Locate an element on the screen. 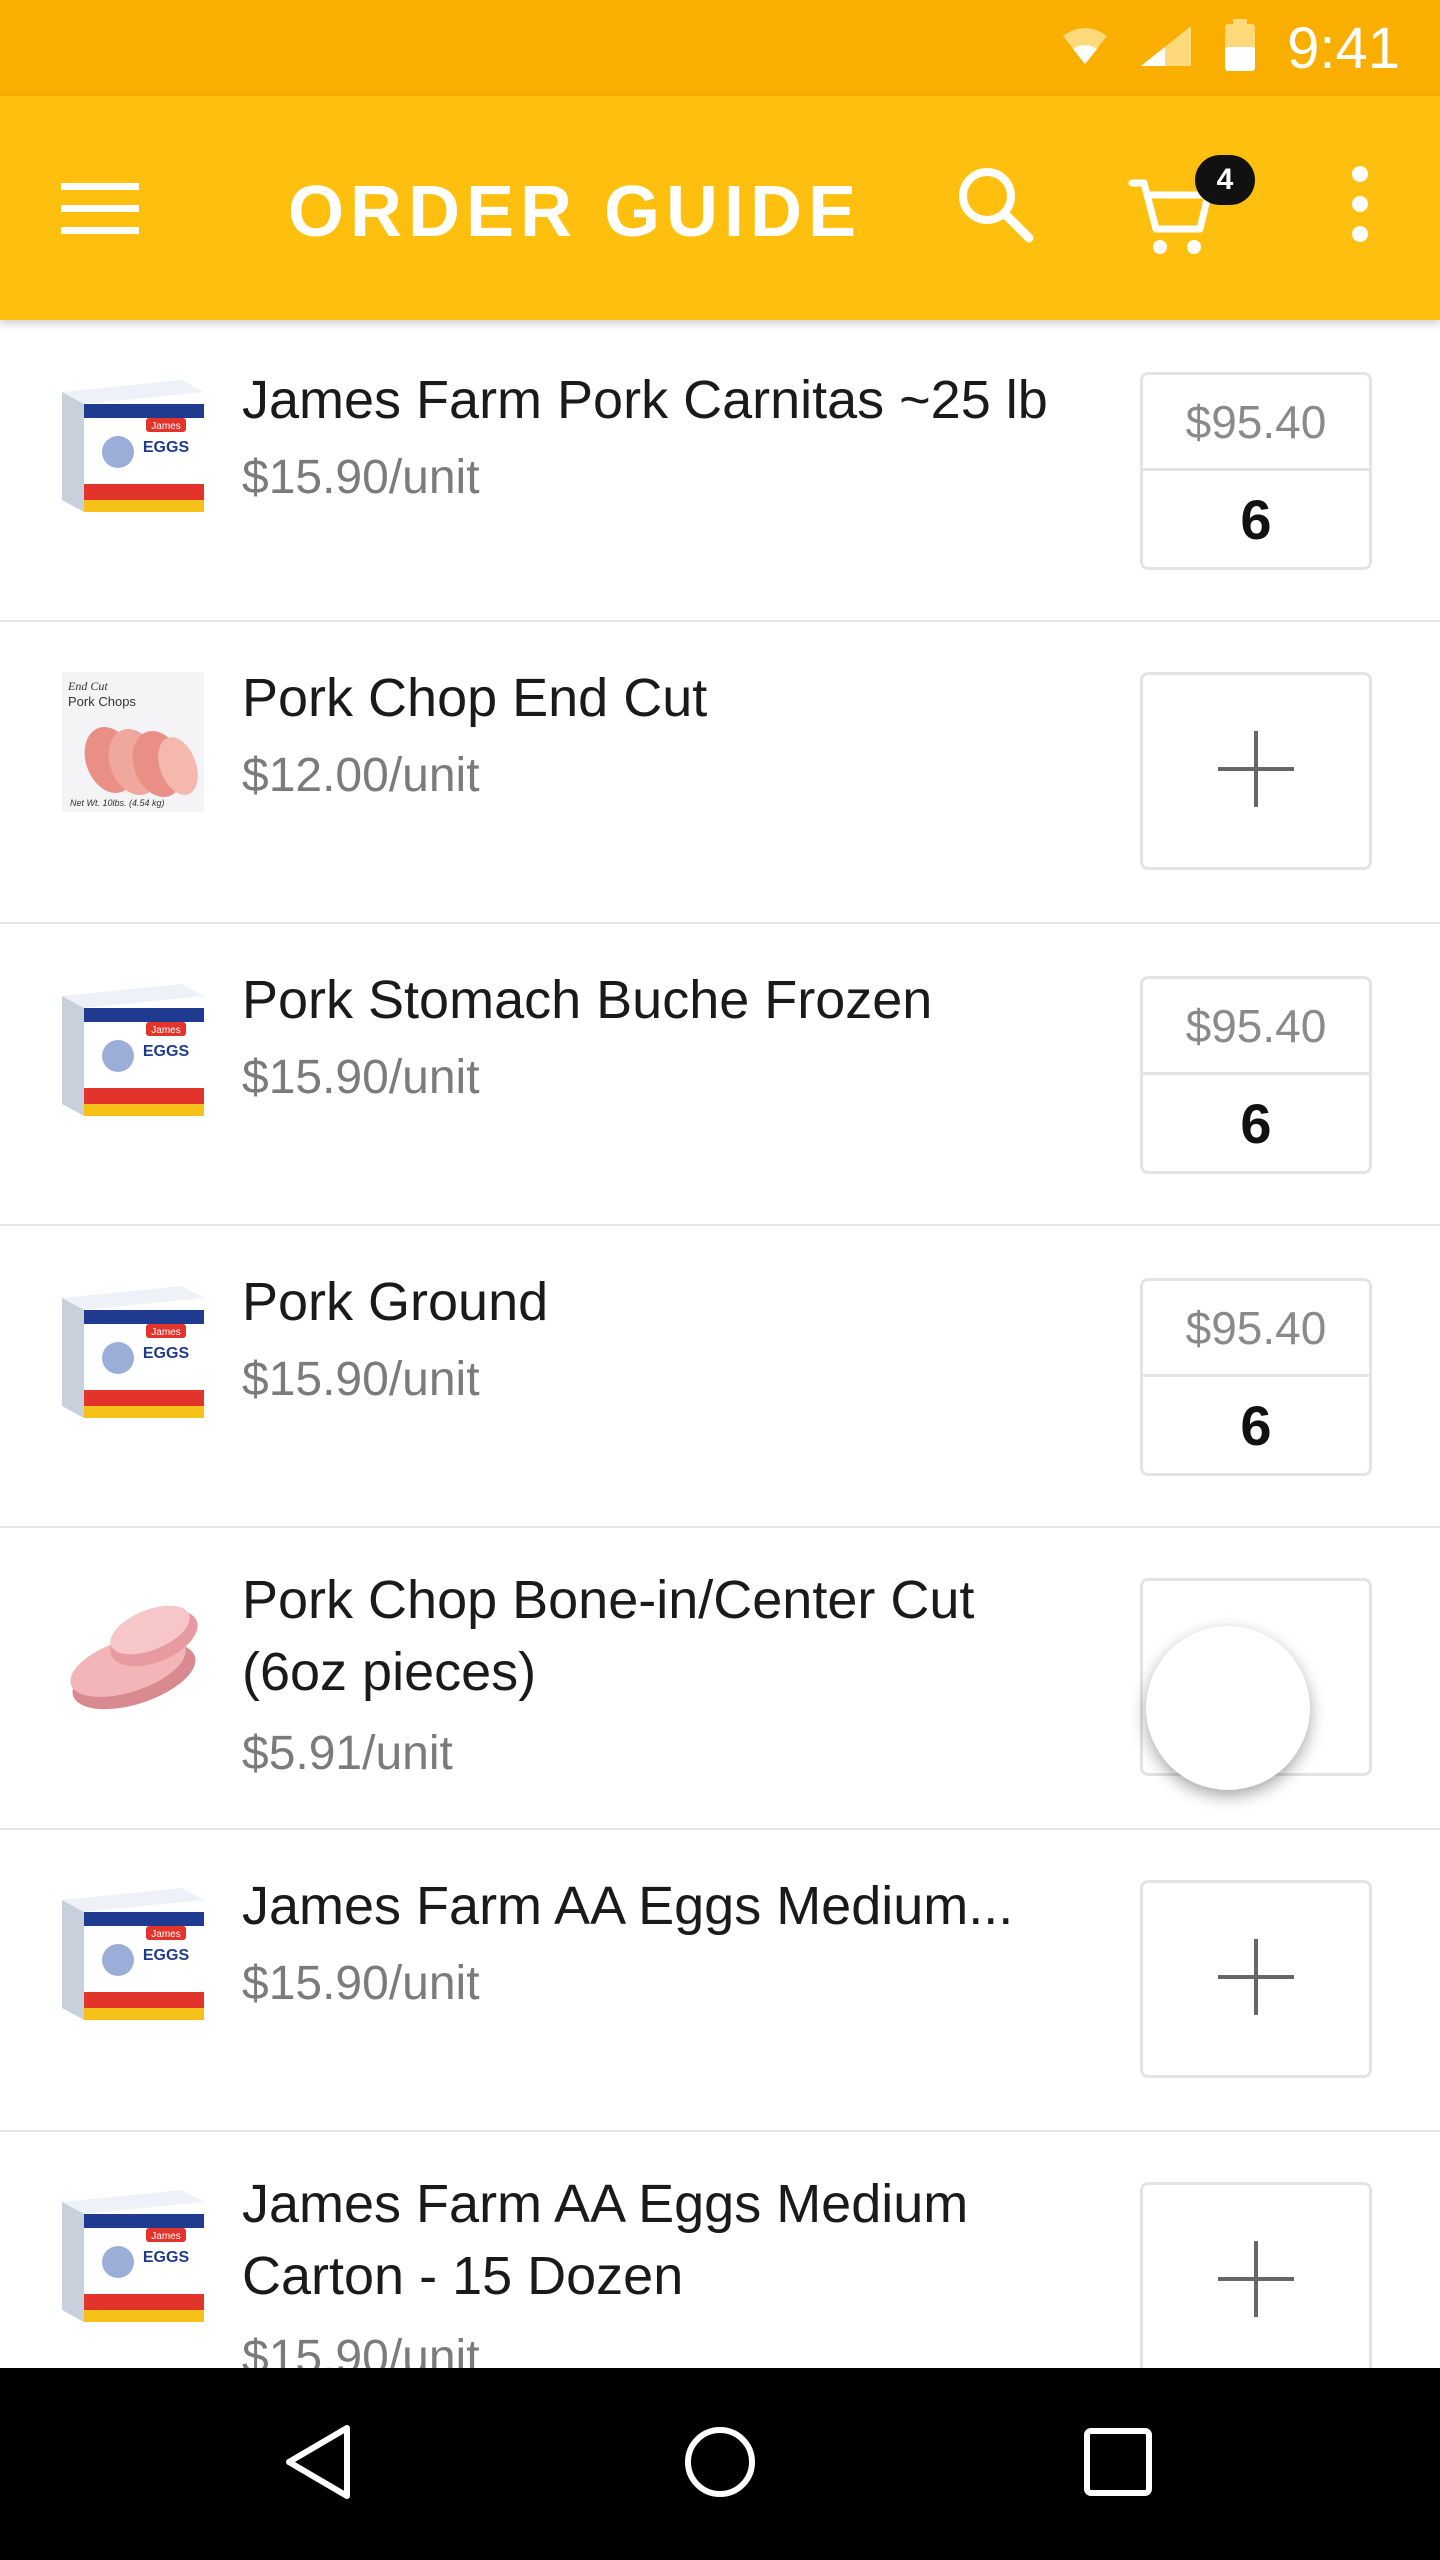  product-name: Pork Chop End Cut is located at coordinates (475, 698).